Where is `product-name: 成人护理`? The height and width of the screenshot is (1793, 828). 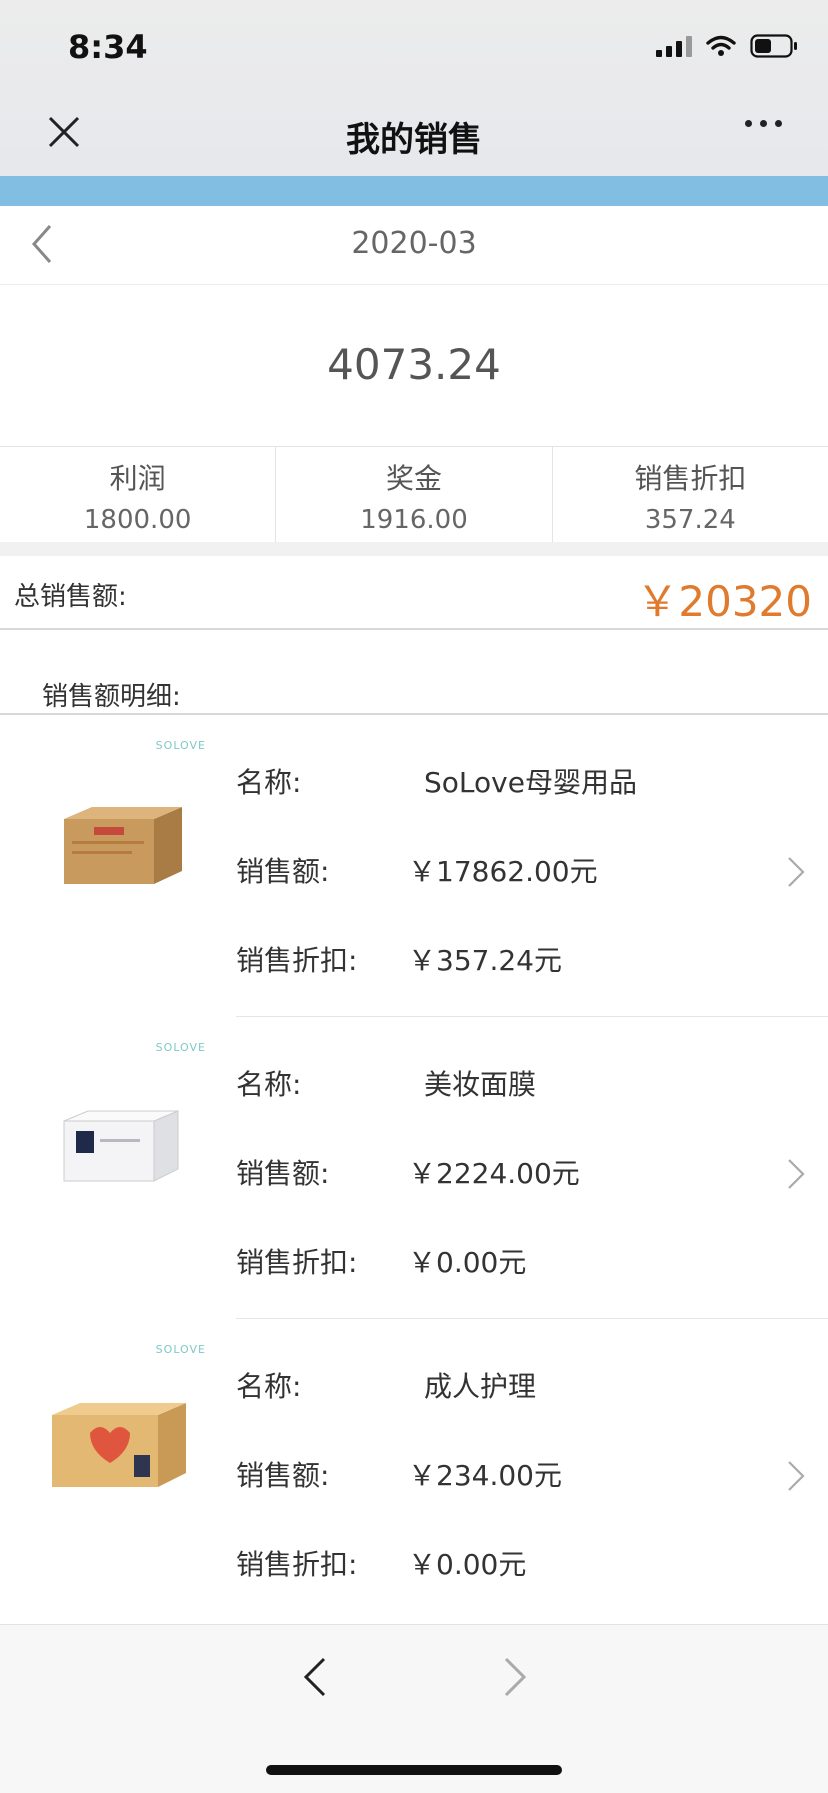 product-name: 成人护理 is located at coordinates (480, 1386).